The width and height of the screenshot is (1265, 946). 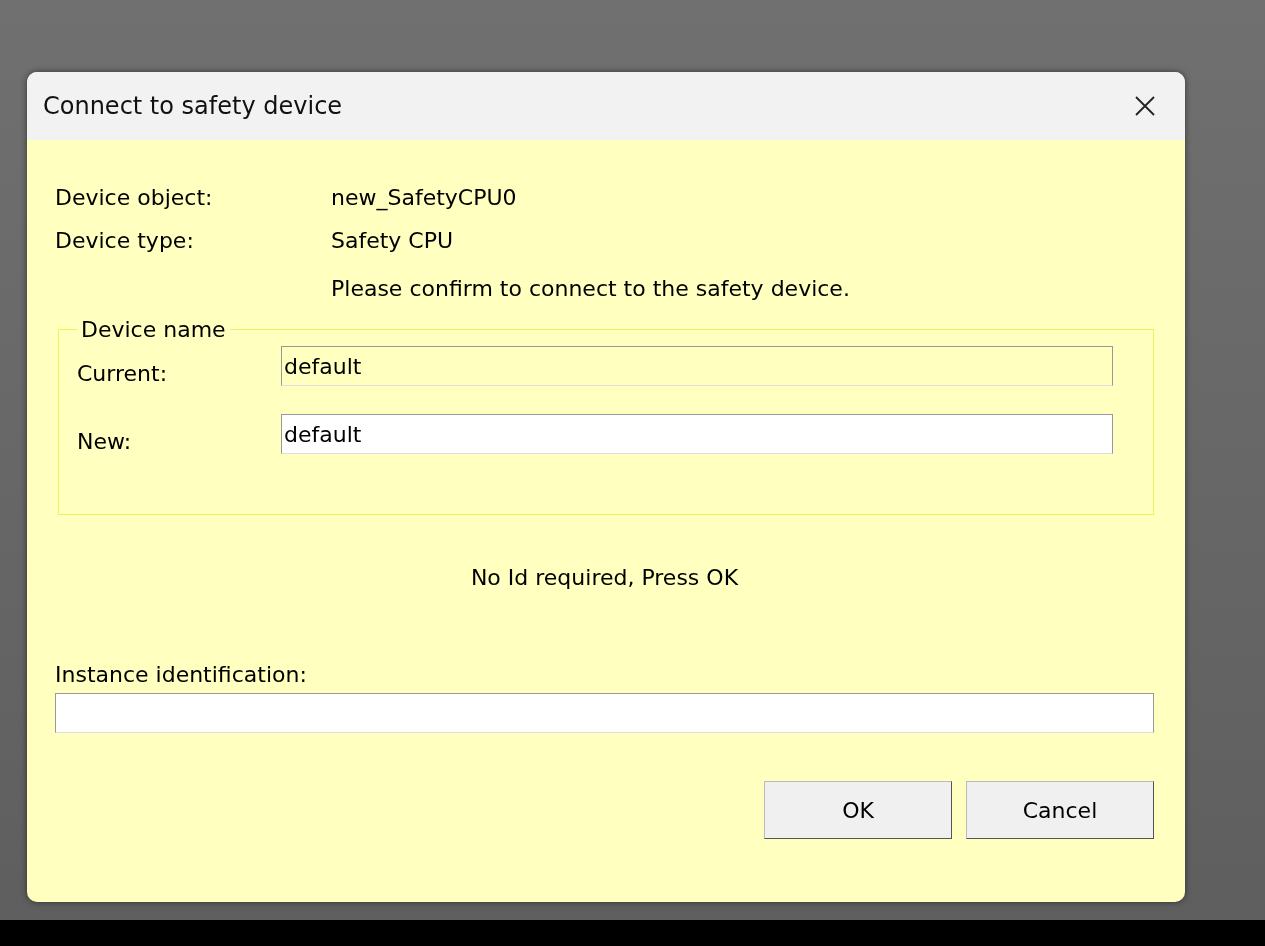 What do you see at coordinates (604, 713) in the screenshot?
I see `input-field` at bounding box center [604, 713].